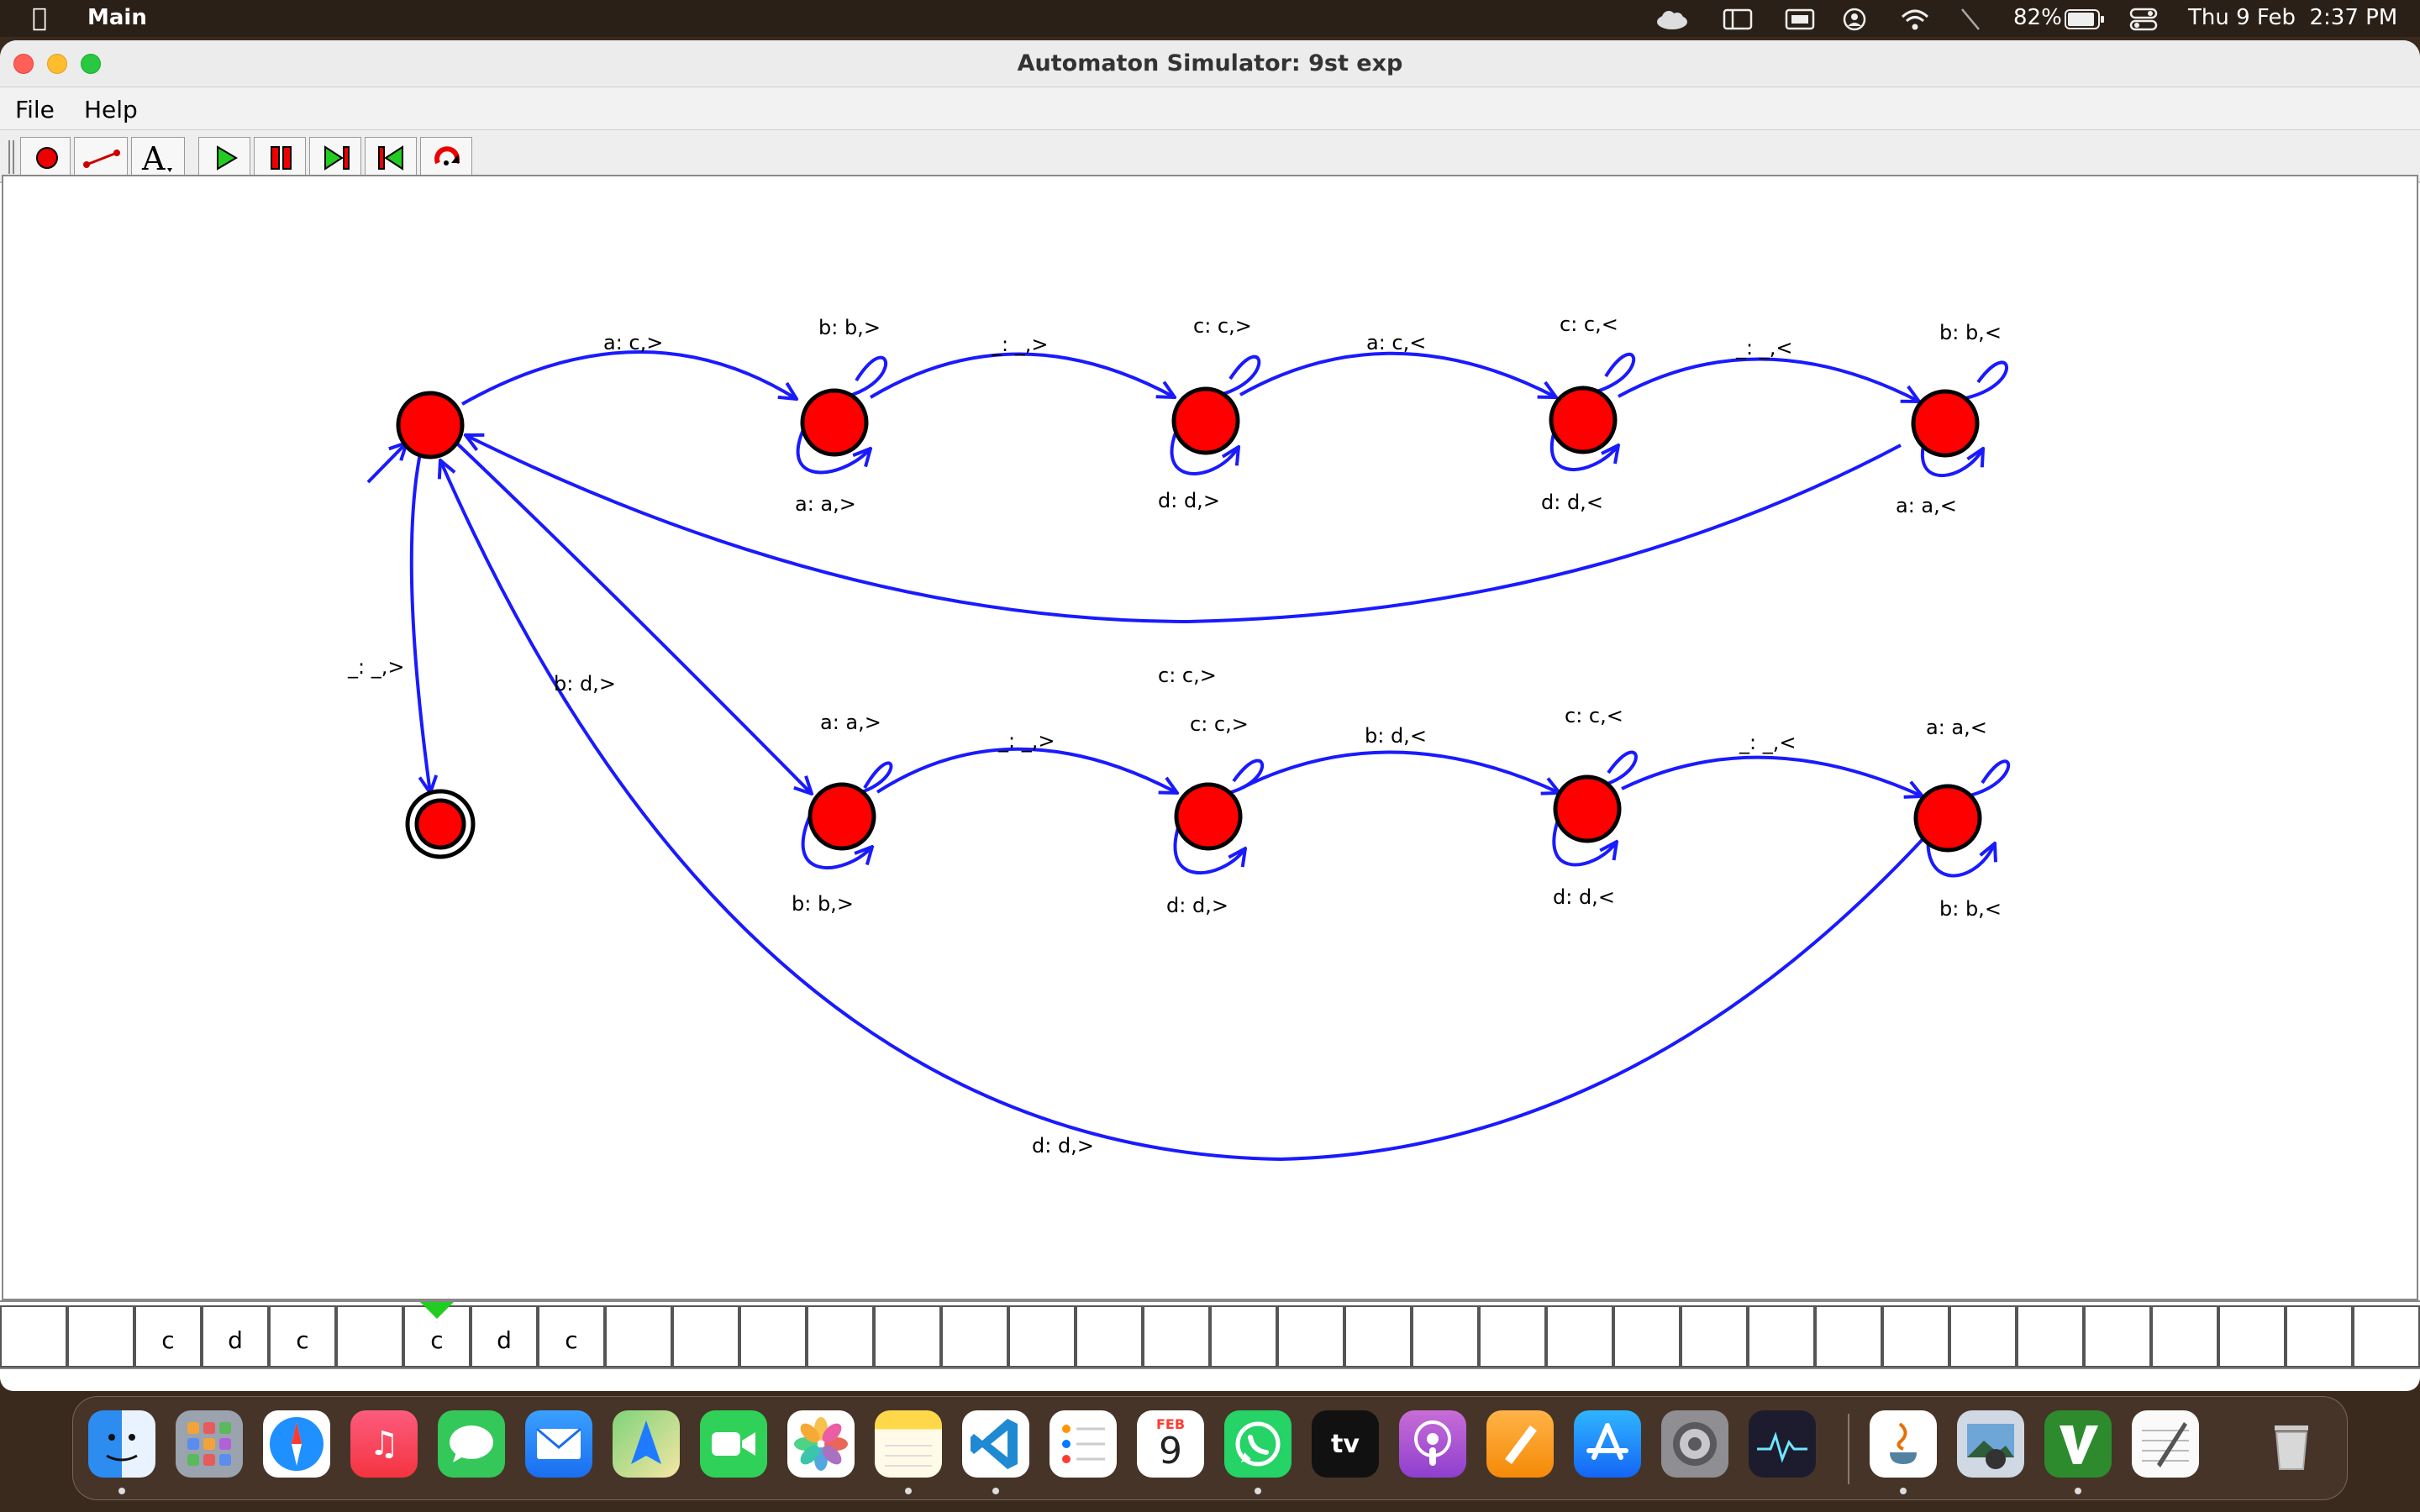  I want to click on finder-icon, so click(121, 1444).